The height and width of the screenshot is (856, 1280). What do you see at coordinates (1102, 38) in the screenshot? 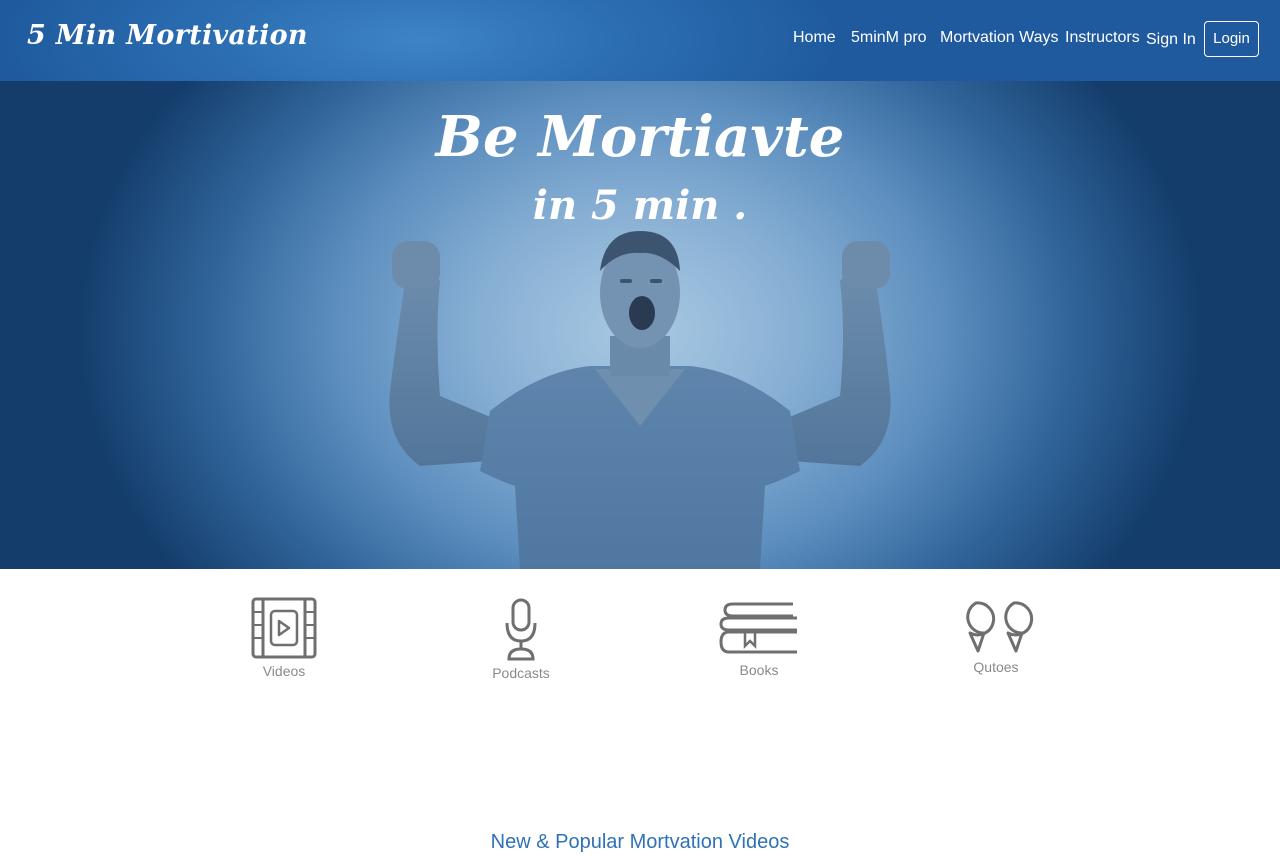
I see `nav-instructors: Instructors` at bounding box center [1102, 38].